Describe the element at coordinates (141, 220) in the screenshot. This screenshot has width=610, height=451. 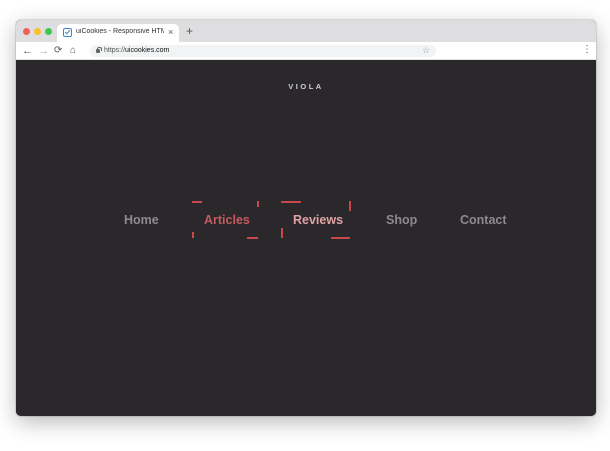
I see `nav-link-home: Home` at that location.